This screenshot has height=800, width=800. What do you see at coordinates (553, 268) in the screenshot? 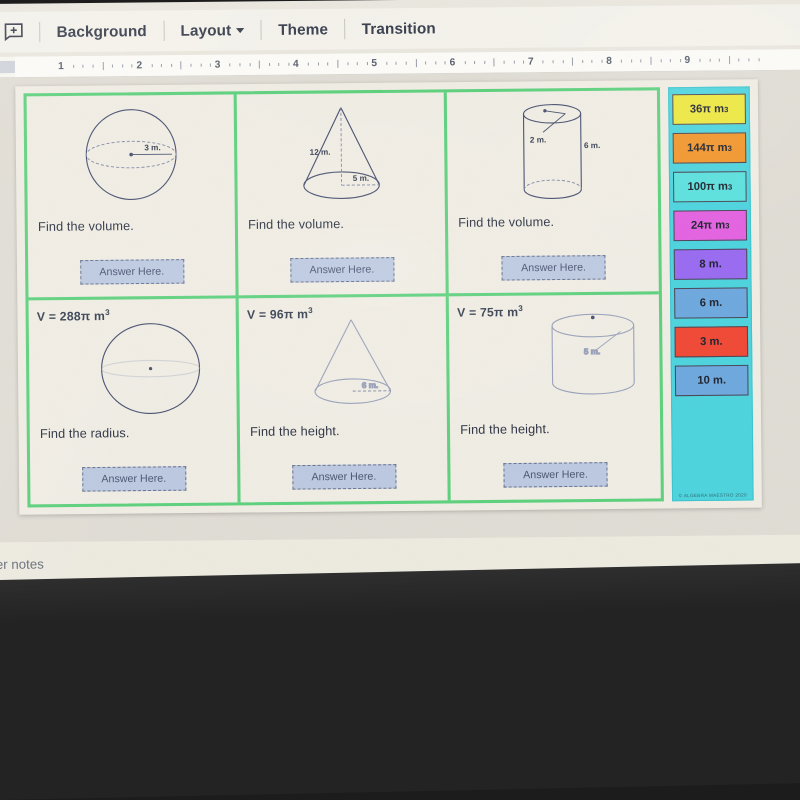
I see `answer-placeholder-3: Answer Here.` at bounding box center [553, 268].